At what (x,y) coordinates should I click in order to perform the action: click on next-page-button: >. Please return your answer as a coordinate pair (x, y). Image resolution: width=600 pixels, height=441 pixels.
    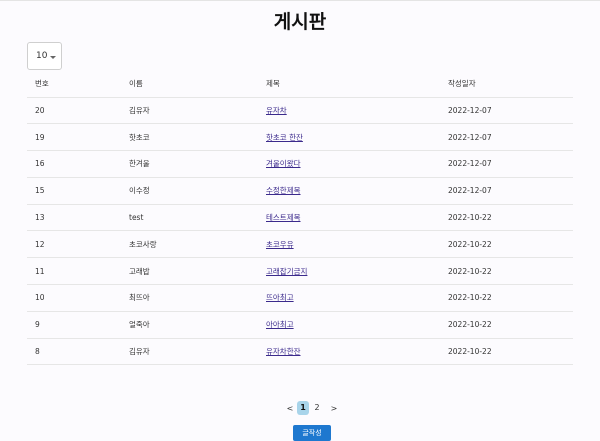
    Looking at the image, I should click on (334, 408).